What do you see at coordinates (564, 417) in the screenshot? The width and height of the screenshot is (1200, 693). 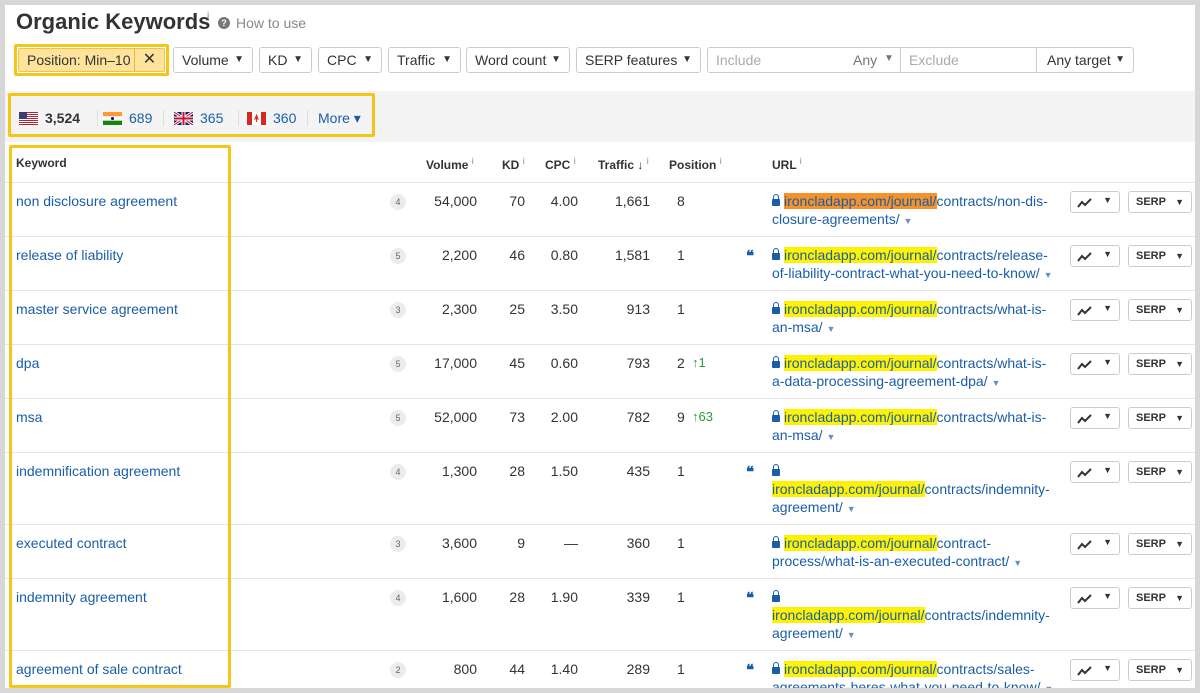 I see `cpc-value: 2.00` at bounding box center [564, 417].